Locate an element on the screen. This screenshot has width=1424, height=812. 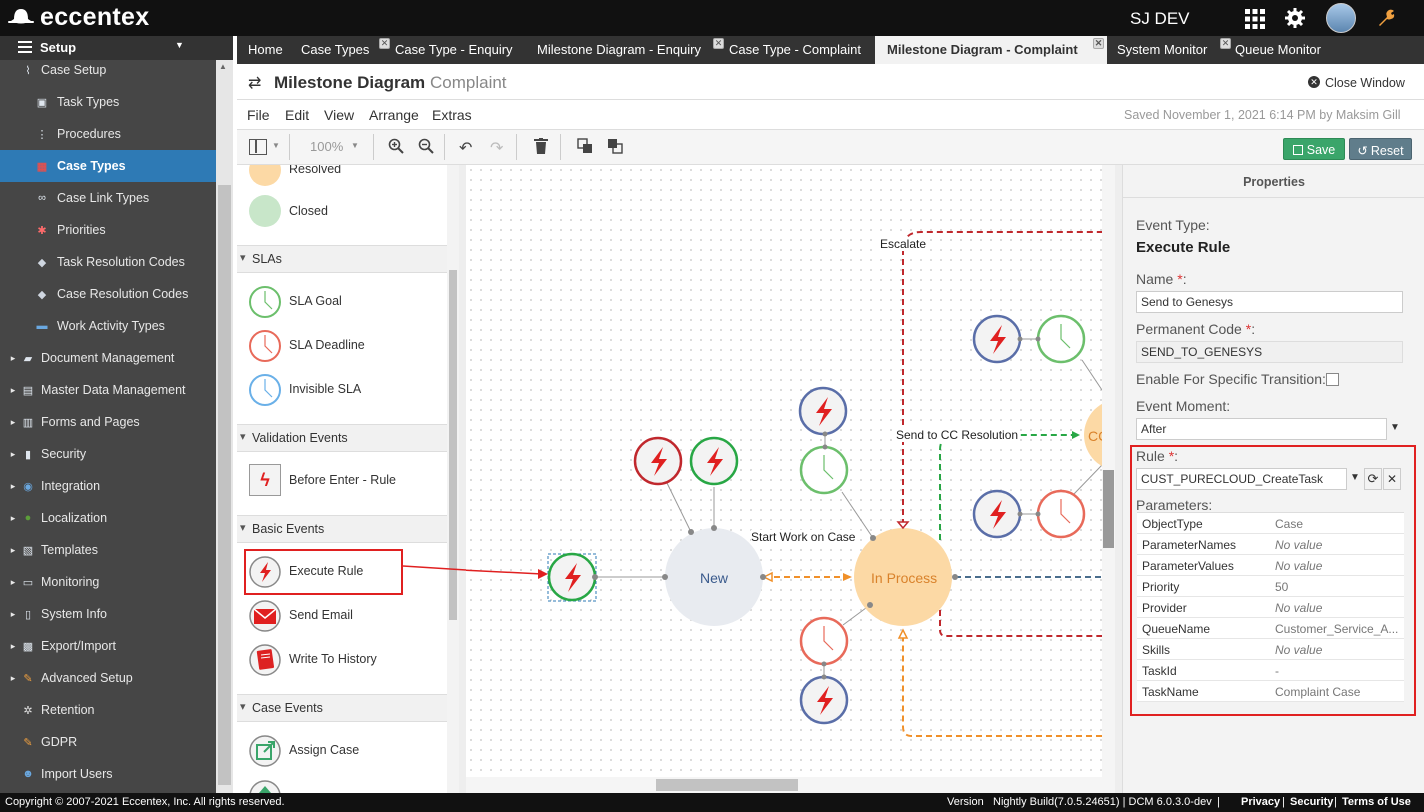
sidebar-item-system-info: ▸ ▯ System Info is located at coordinates (108, 614).